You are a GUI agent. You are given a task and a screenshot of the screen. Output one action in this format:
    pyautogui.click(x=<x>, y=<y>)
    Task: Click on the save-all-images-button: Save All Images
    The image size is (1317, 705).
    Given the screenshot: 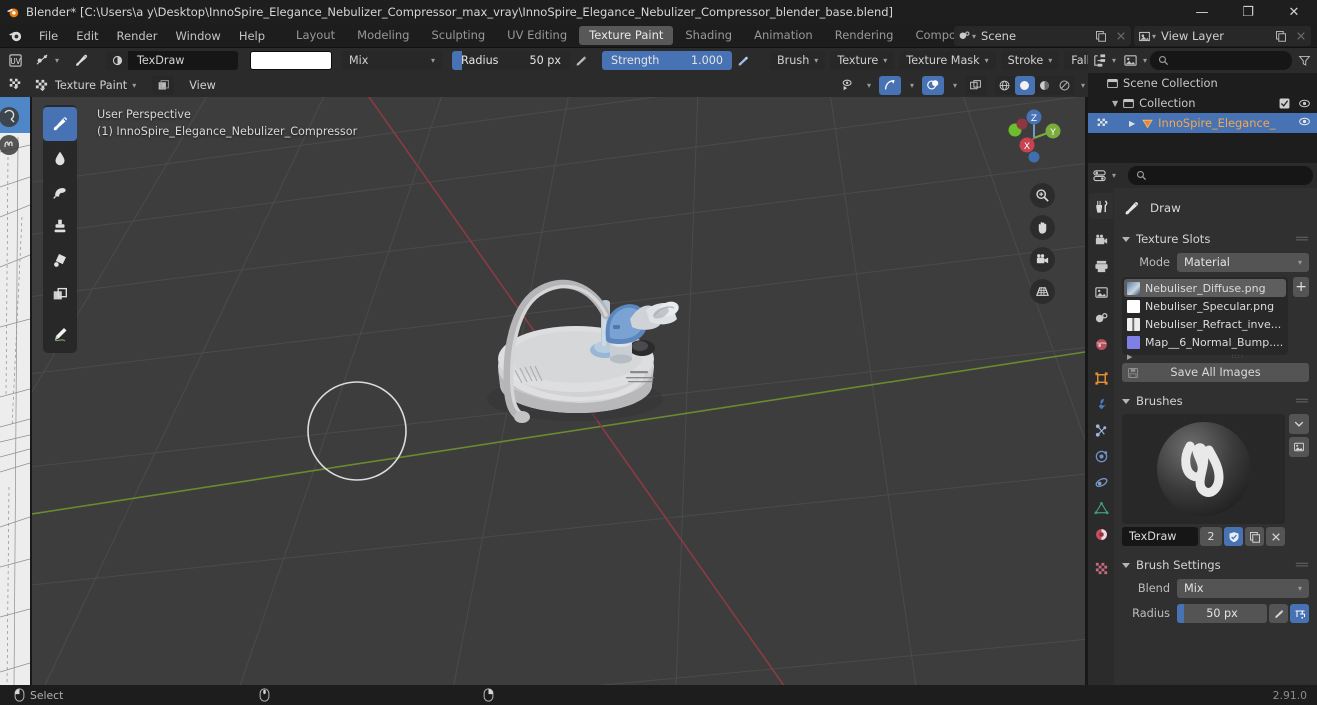 What is the action you would take?
    pyautogui.click(x=1215, y=372)
    